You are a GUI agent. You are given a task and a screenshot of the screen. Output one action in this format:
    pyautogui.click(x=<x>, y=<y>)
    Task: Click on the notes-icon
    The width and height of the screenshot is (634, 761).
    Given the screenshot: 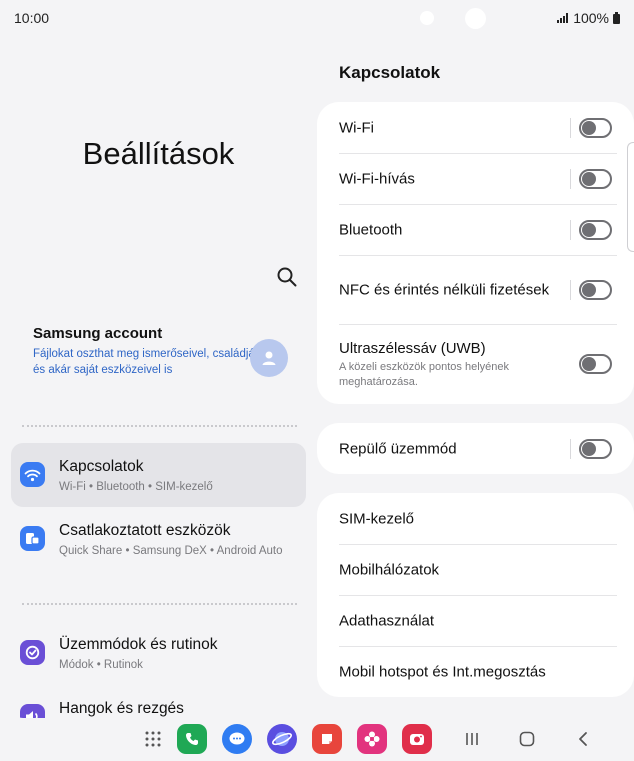 What is the action you would take?
    pyautogui.click(x=327, y=739)
    